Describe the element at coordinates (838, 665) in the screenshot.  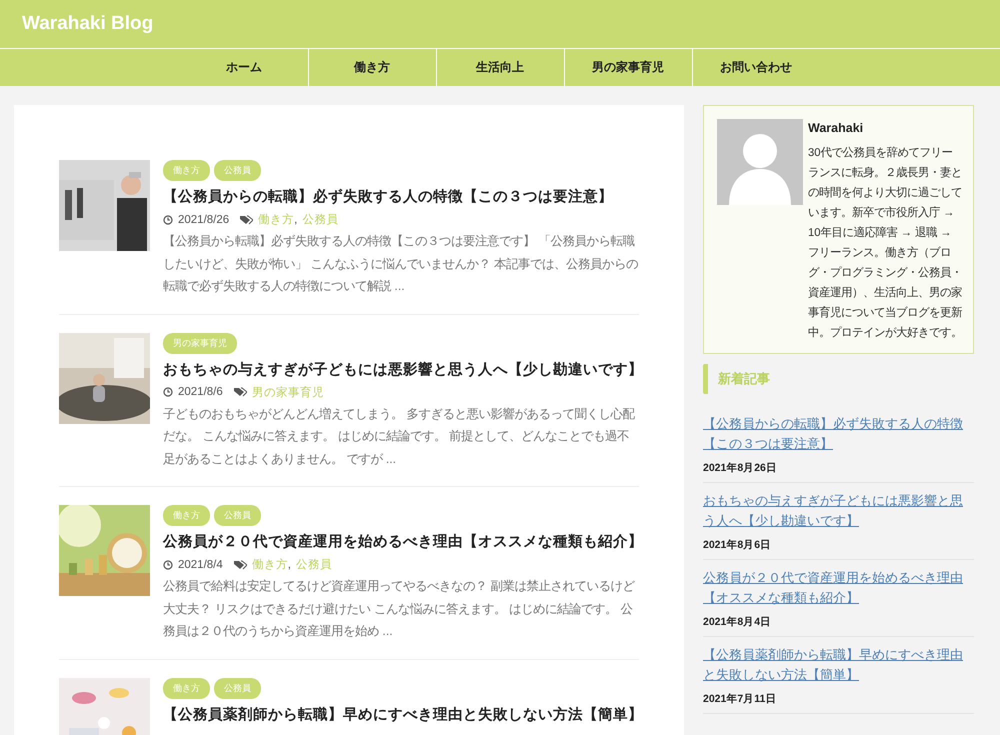
I see `recent-post-link: 【公務員薬剤師から転職】早めにすべき理由と失敗しない方法【簡単】` at that location.